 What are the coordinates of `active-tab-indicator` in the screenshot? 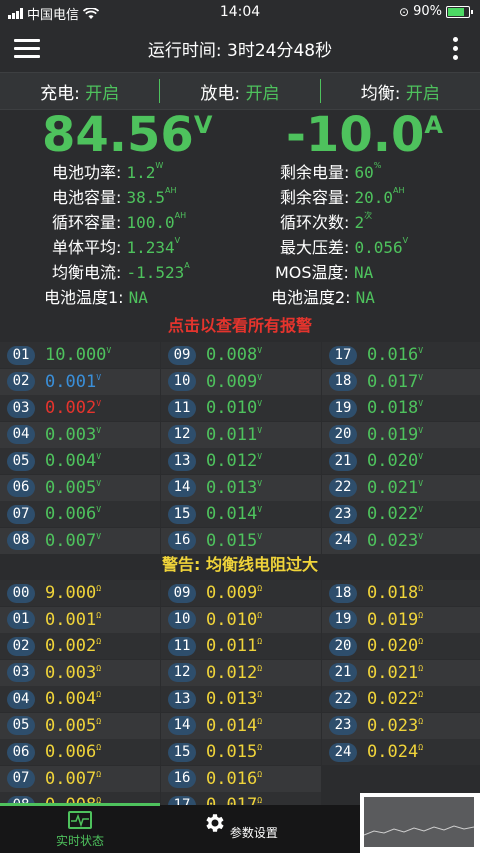 It's located at (80, 804).